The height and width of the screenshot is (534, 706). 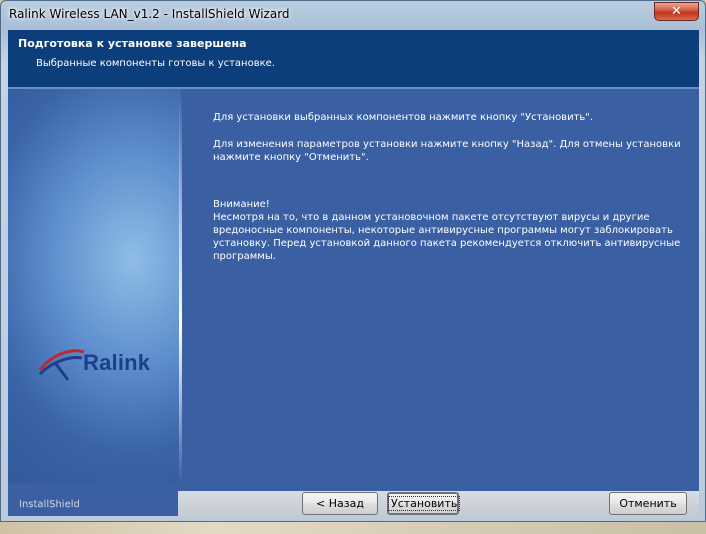 I want to click on installshield-brand: InstallShield, so click(x=49, y=504).